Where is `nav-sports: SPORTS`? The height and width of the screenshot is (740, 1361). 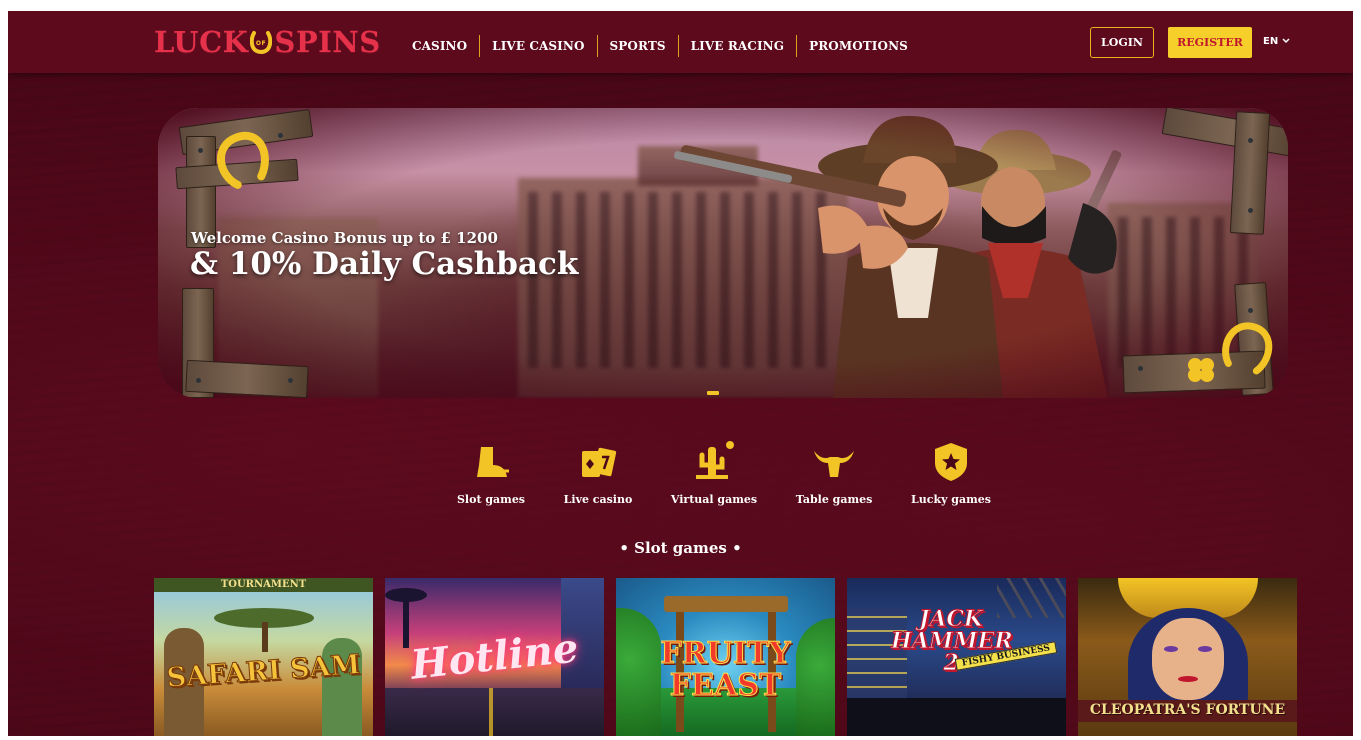 nav-sports: SPORTS is located at coordinates (638, 46).